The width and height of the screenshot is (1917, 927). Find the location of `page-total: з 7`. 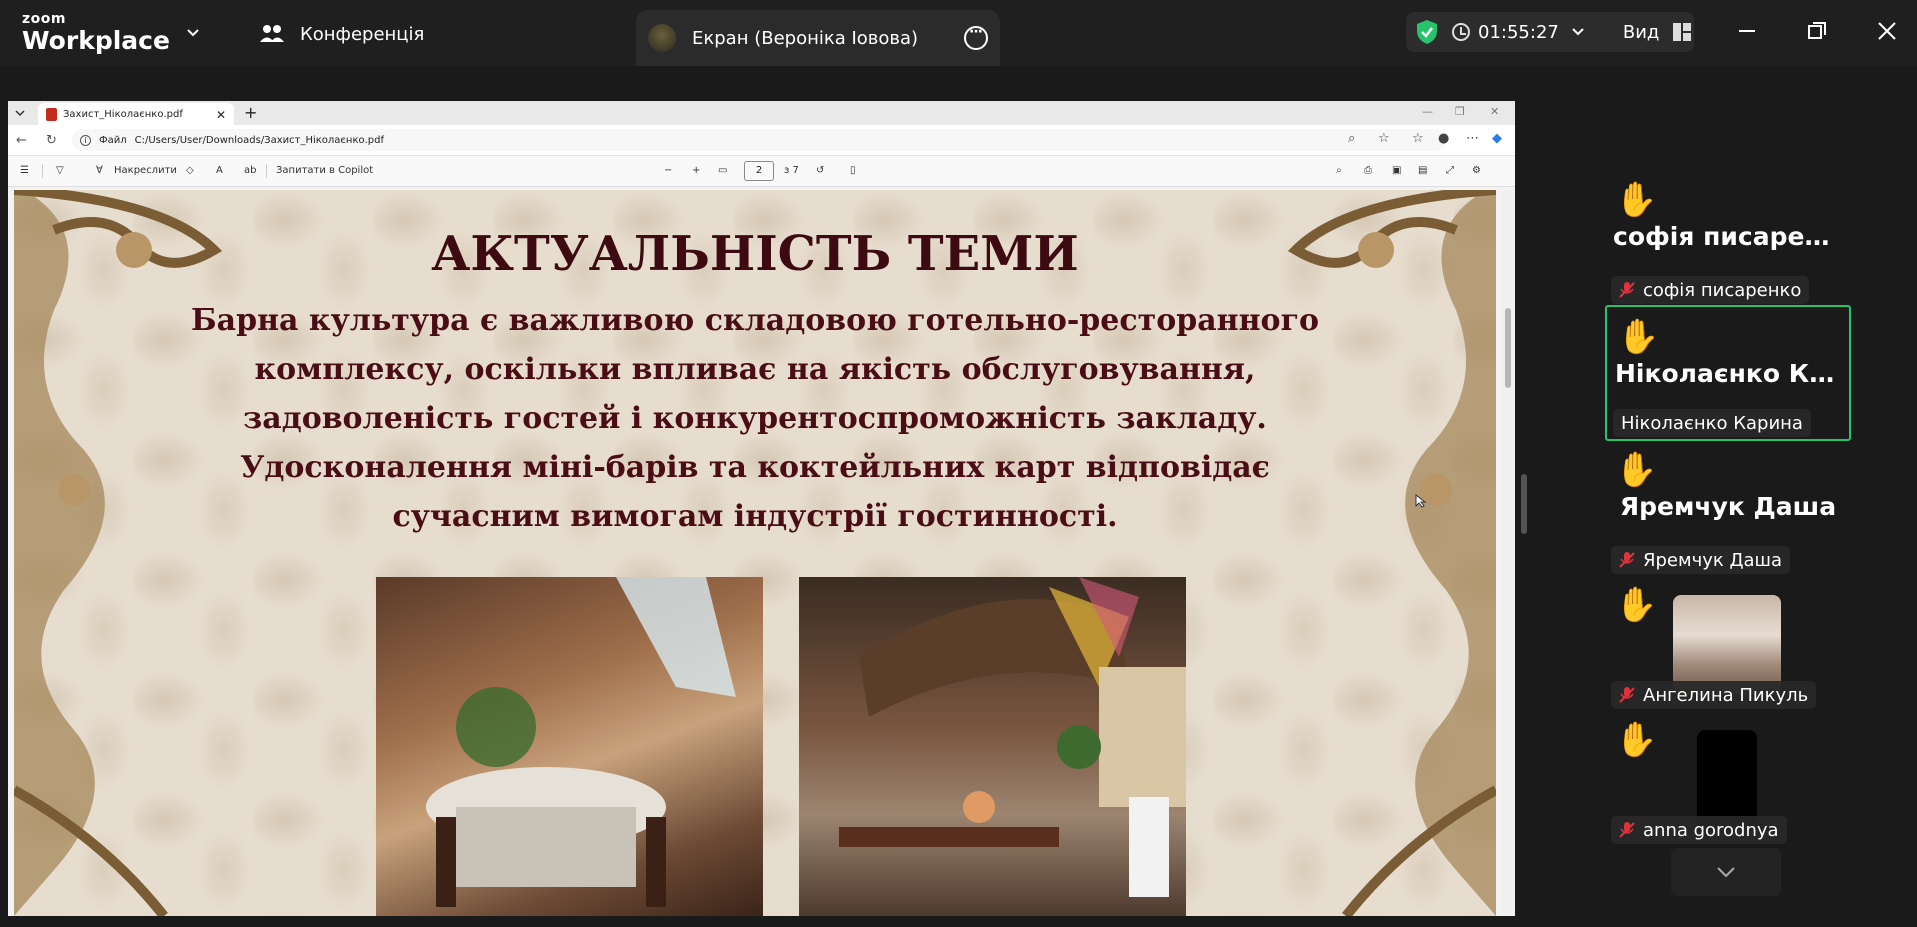

page-total: з 7 is located at coordinates (791, 170).